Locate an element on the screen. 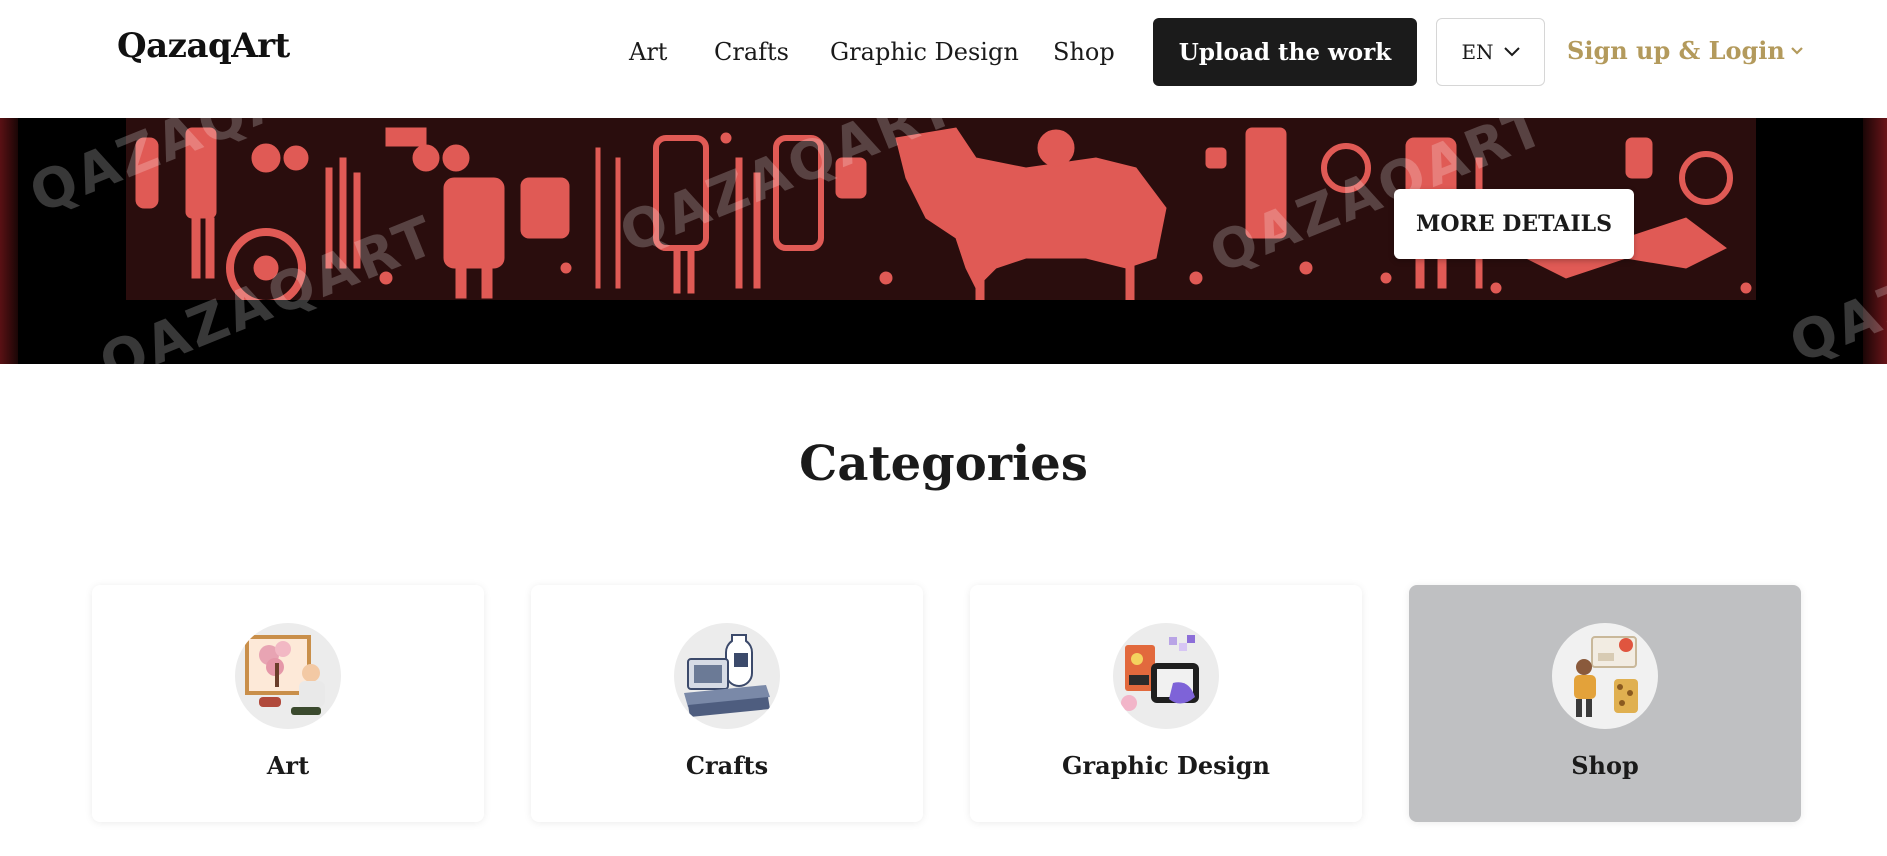  shop-illustration-icon is located at coordinates (1605, 676).